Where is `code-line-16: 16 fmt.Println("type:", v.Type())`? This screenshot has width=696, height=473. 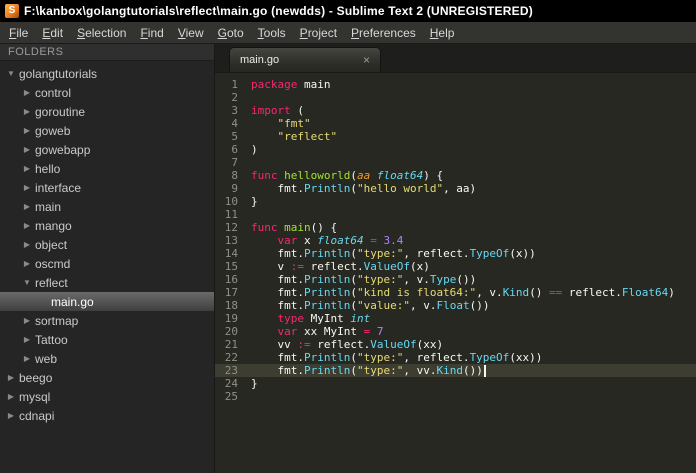 code-line-16: 16 fmt.Println("type:", v.Type()) is located at coordinates (455, 279).